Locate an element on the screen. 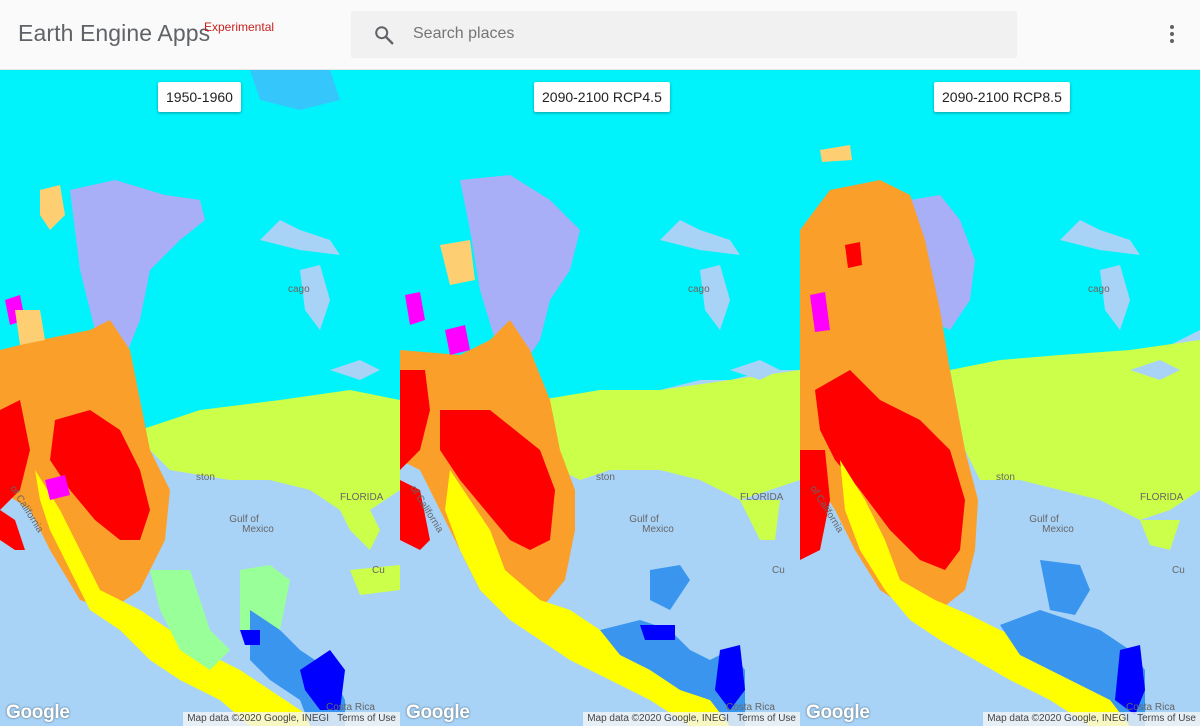 This screenshot has width=1200, height=726. search-icon is located at coordinates (384, 35).